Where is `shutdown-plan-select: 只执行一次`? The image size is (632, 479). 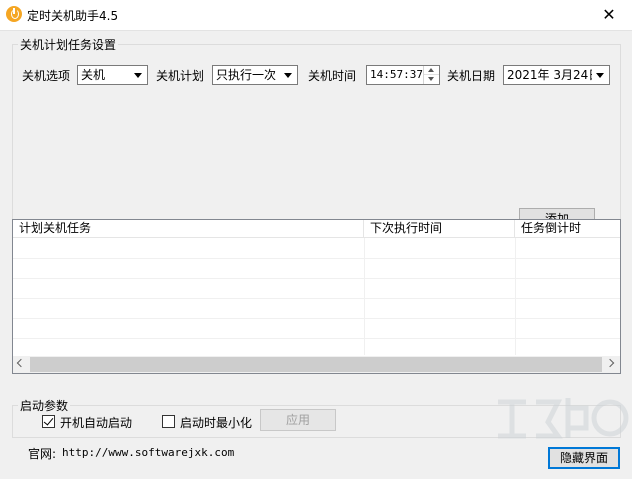 shutdown-plan-select: 只执行一次 is located at coordinates (255, 75).